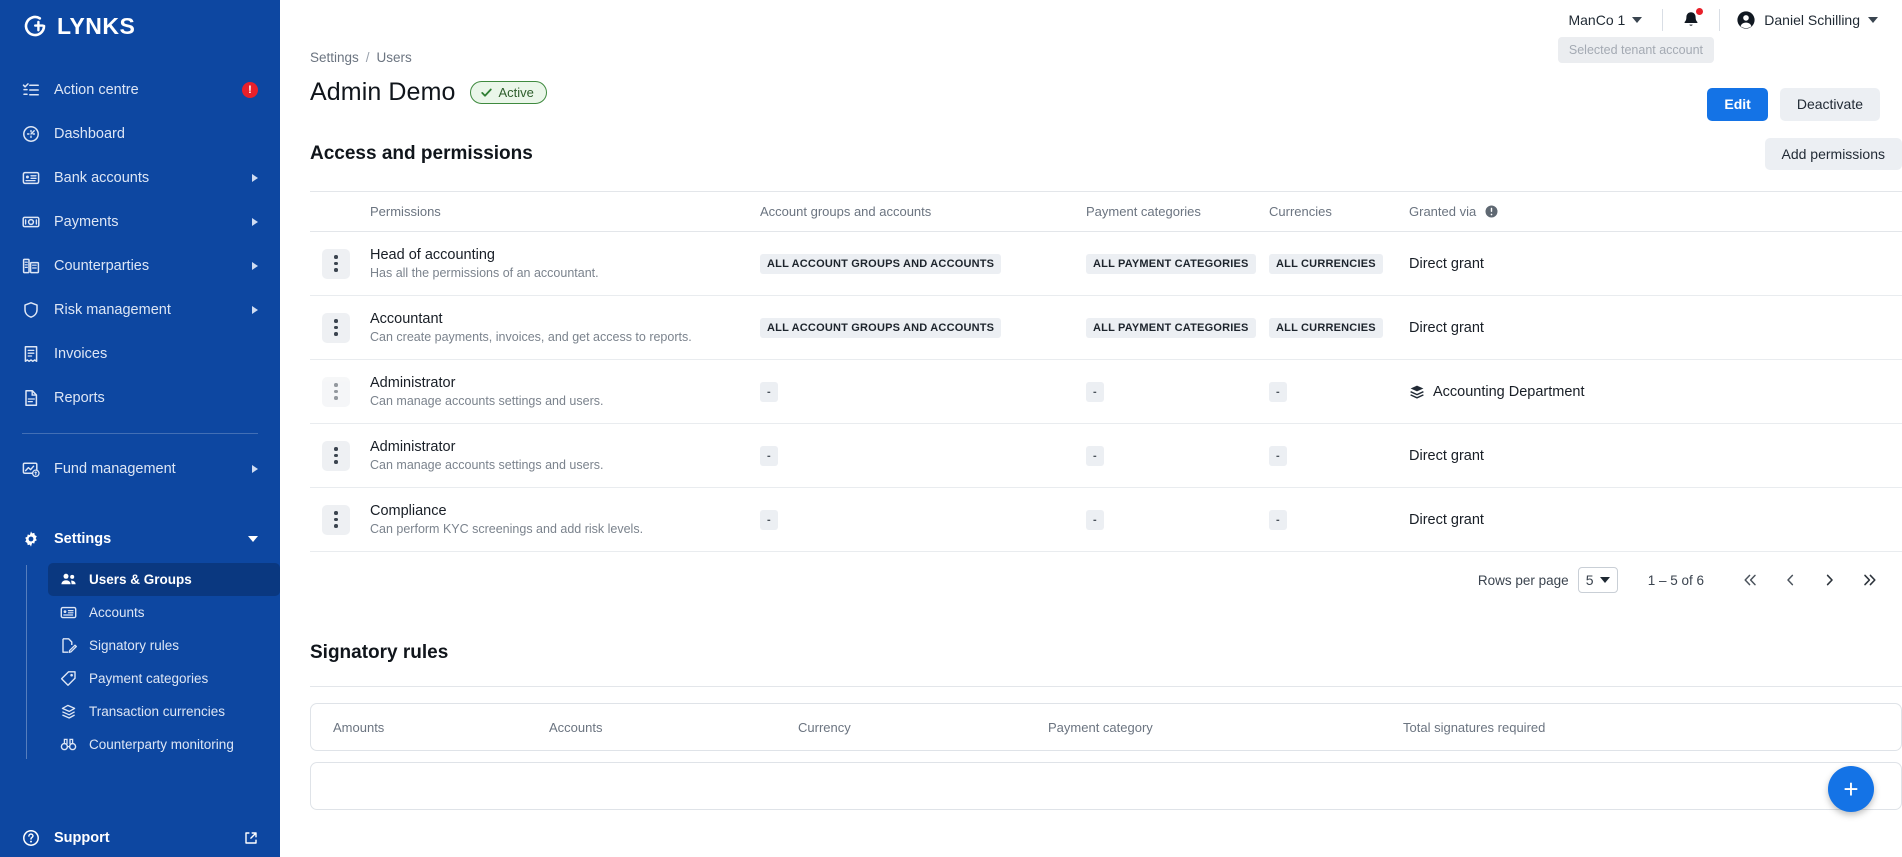  I want to click on sidebar-item-counterparties: Counterparties, so click(140, 266).